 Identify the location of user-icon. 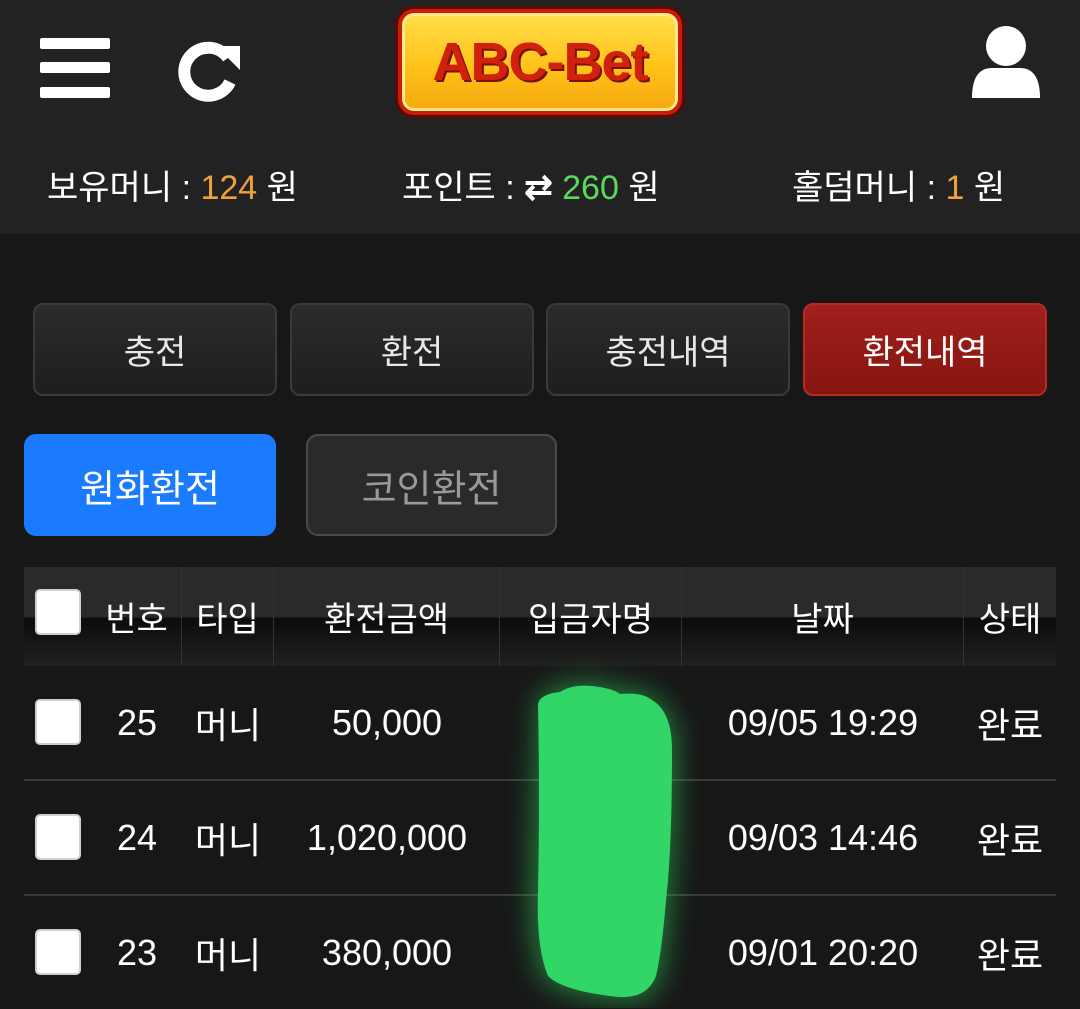
(1006, 62).